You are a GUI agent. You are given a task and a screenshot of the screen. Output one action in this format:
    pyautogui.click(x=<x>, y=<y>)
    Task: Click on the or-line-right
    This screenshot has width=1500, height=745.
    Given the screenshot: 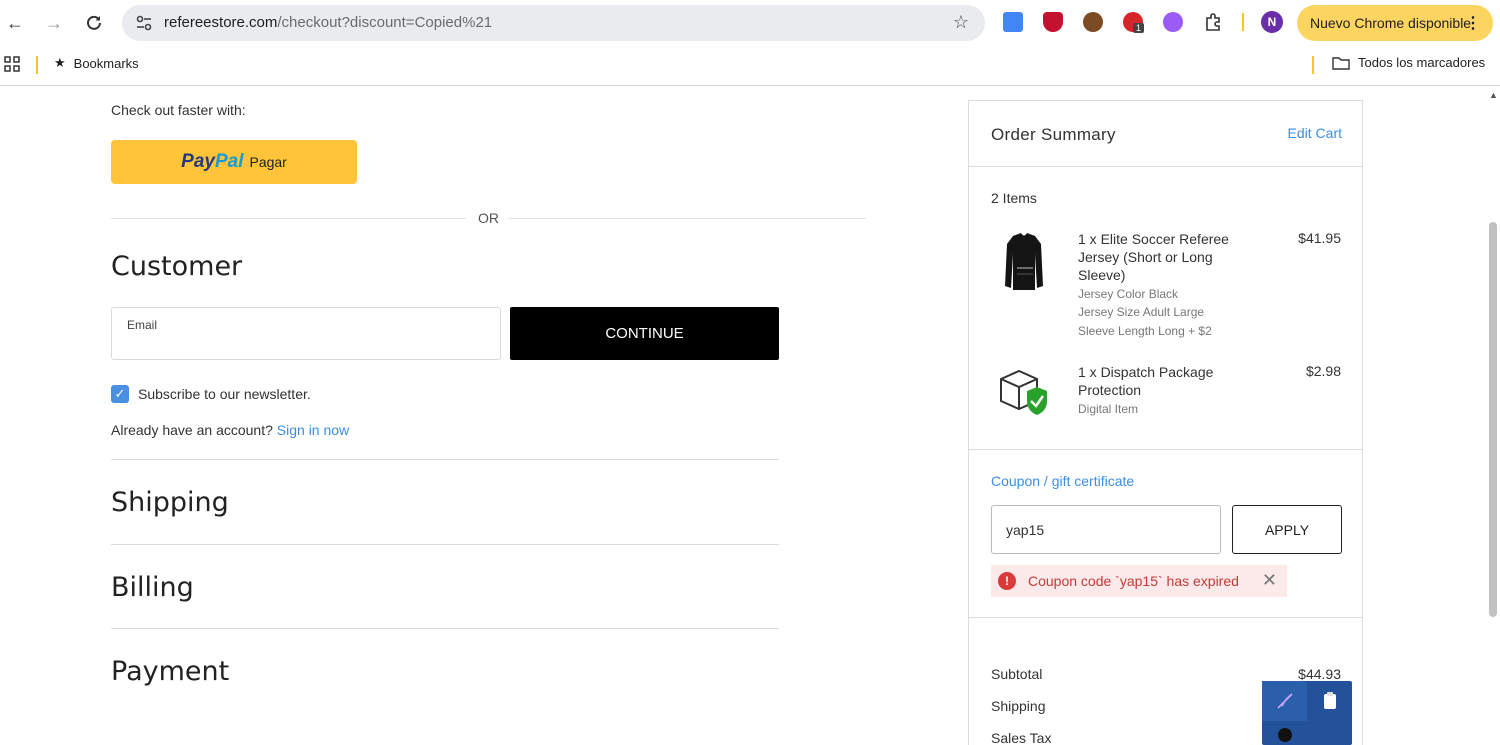 What is the action you would take?
    pyautogui.click(x=687, y=218)
    